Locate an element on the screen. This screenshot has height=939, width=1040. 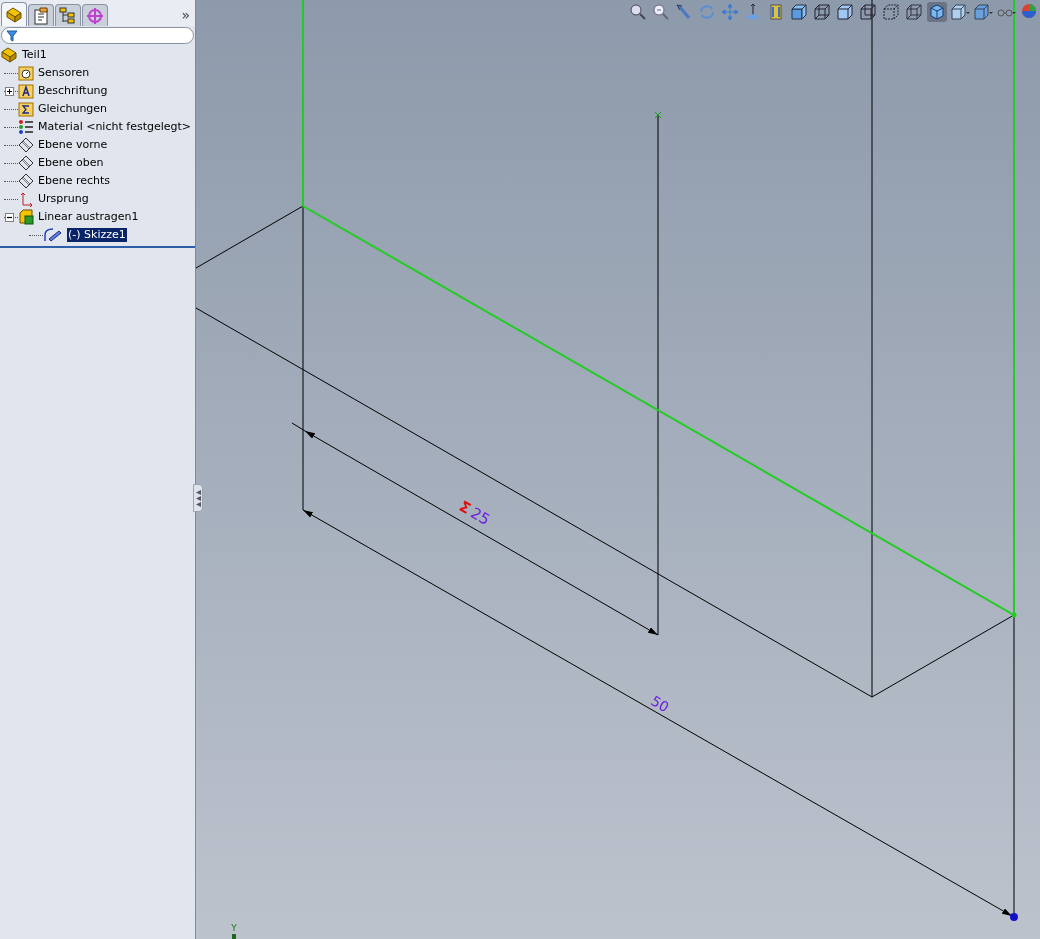
collapse-toggle is located at coordinates (9, 217).